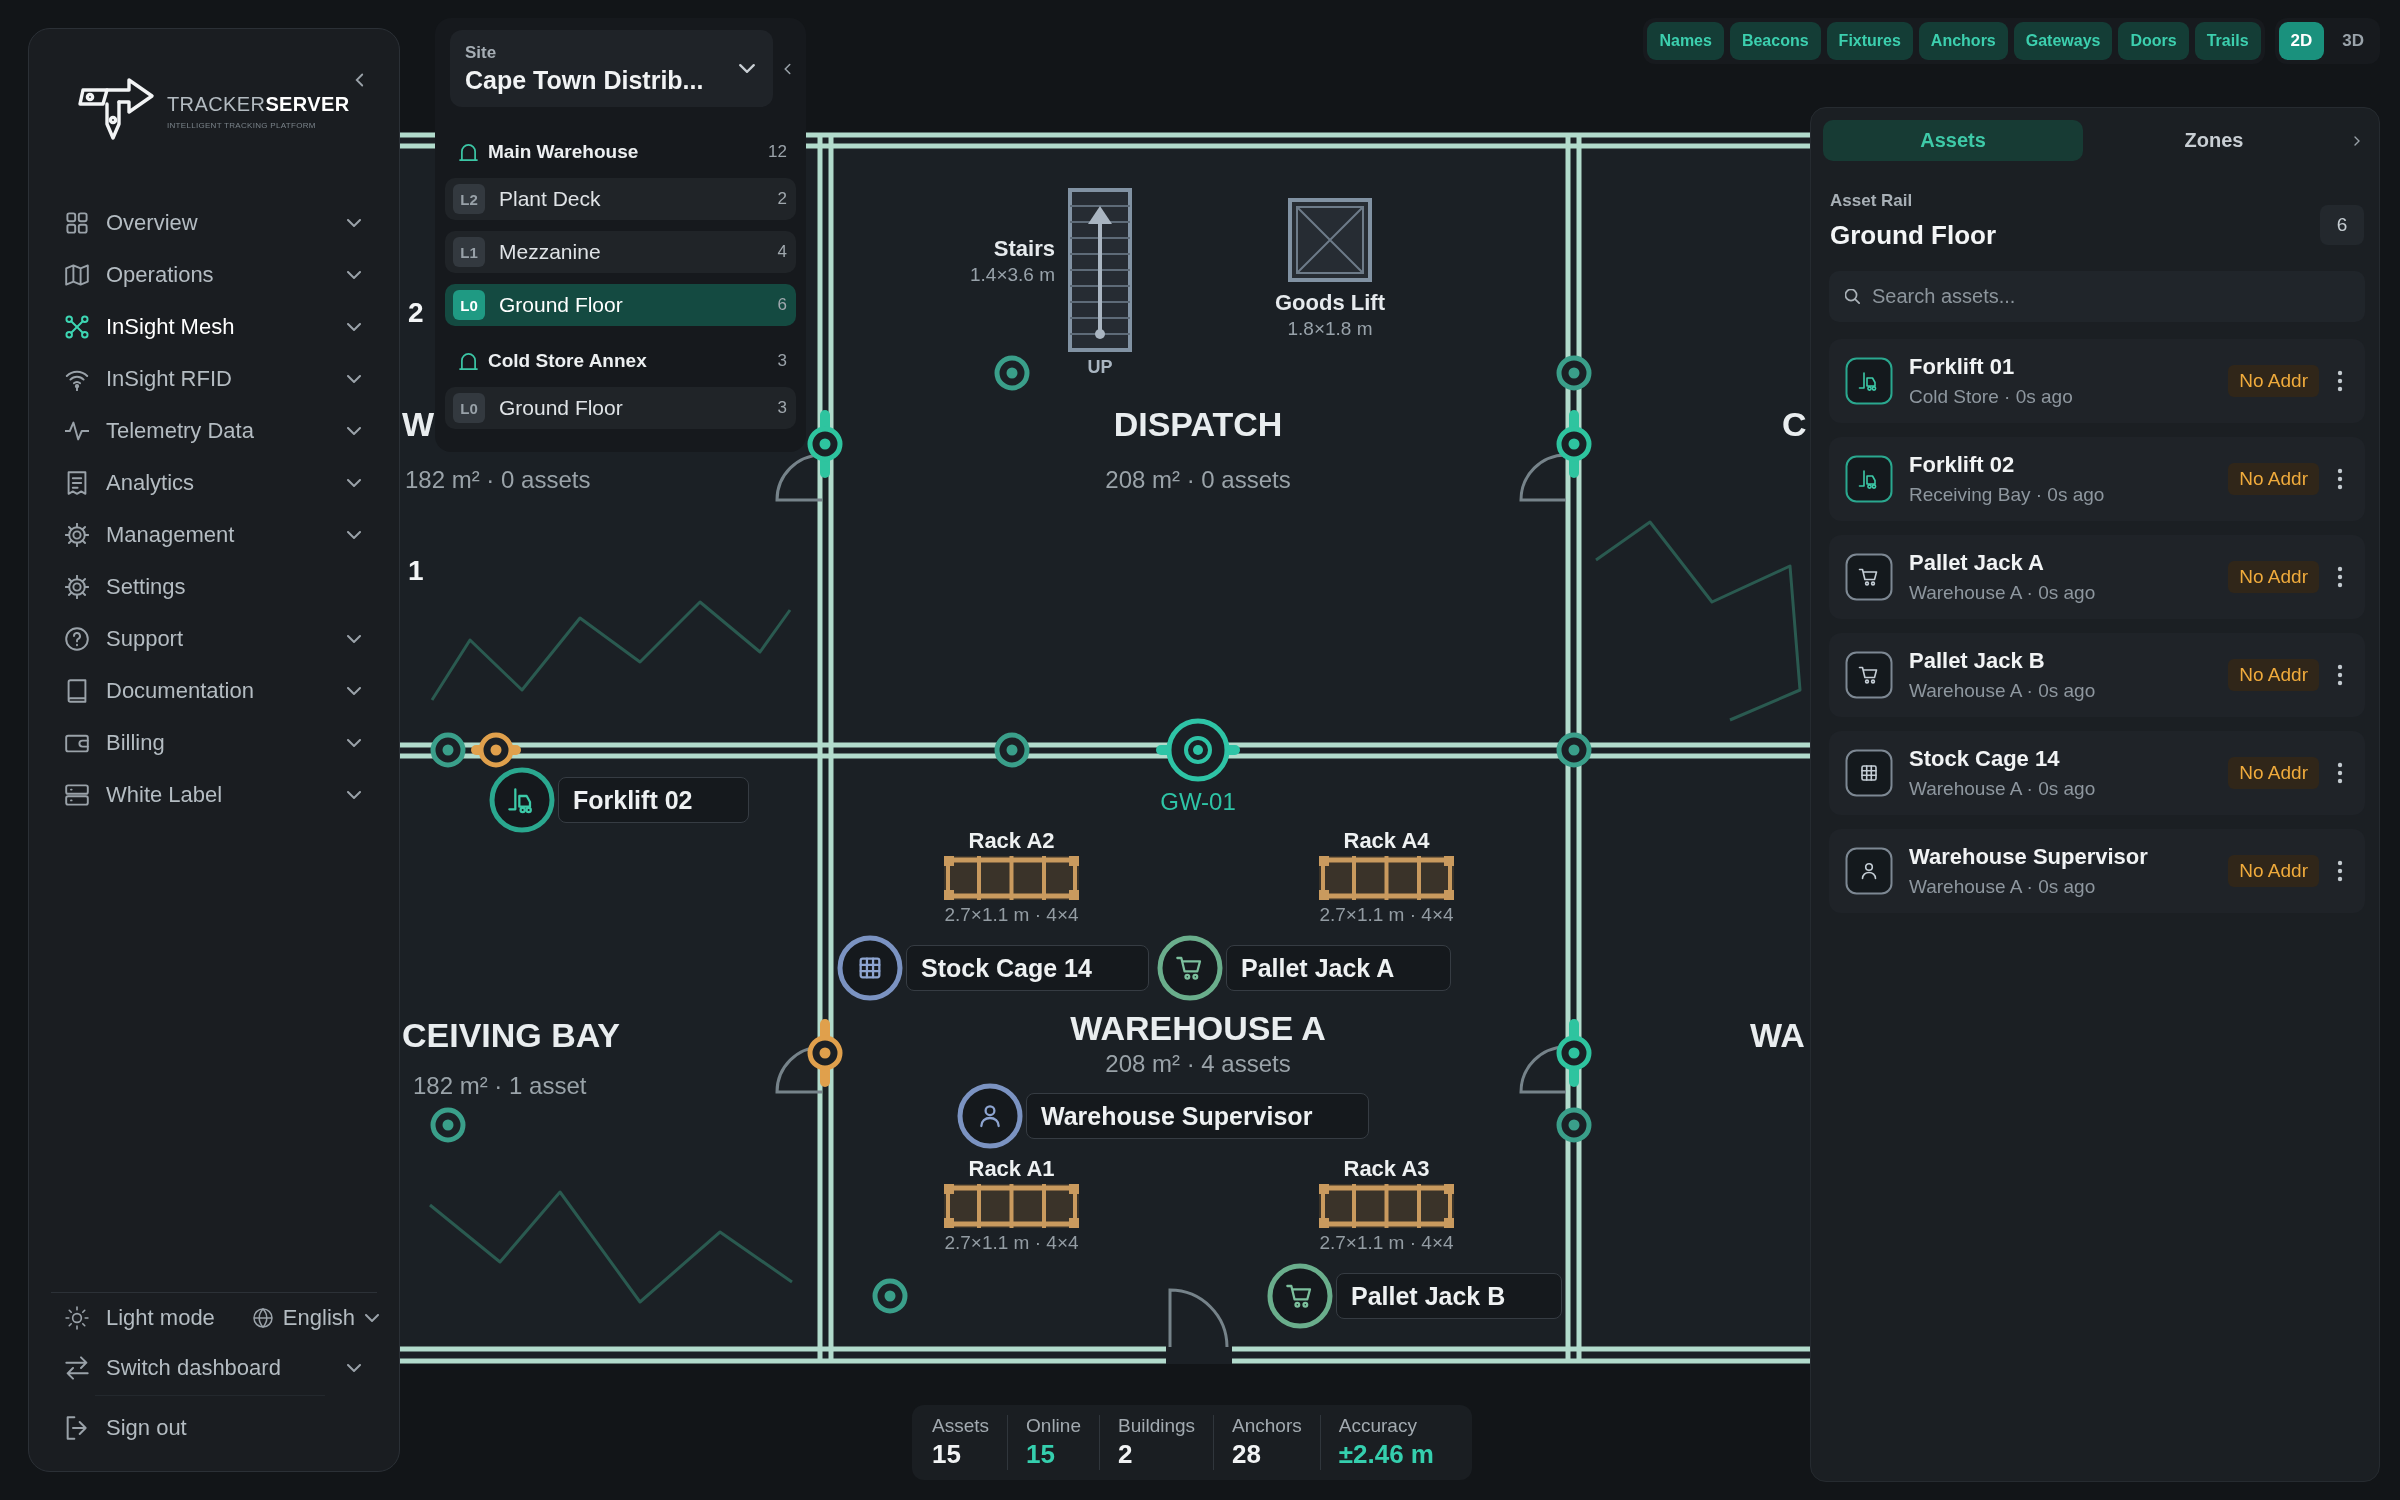 This screenshot has height=1500, width=2400. Describe the element at coordinates (2353, 41) in the screenshot. I see `view-mode-toggle: 3D` at that location.